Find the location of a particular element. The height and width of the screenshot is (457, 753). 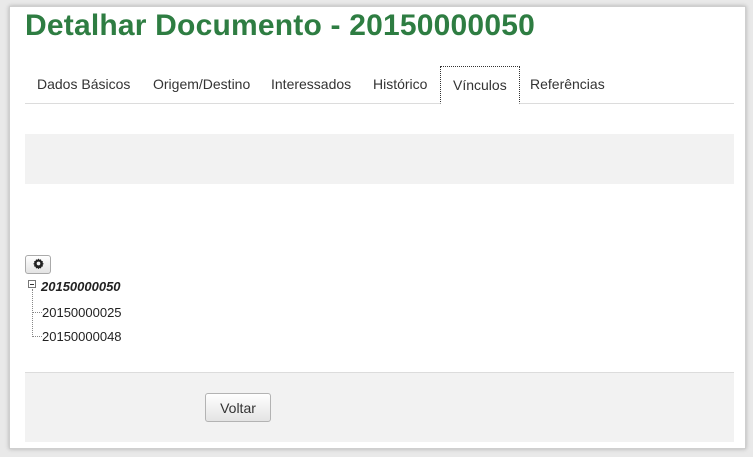

tab-origem-destino: Origem/Destino is located at coordinates (201, 84).